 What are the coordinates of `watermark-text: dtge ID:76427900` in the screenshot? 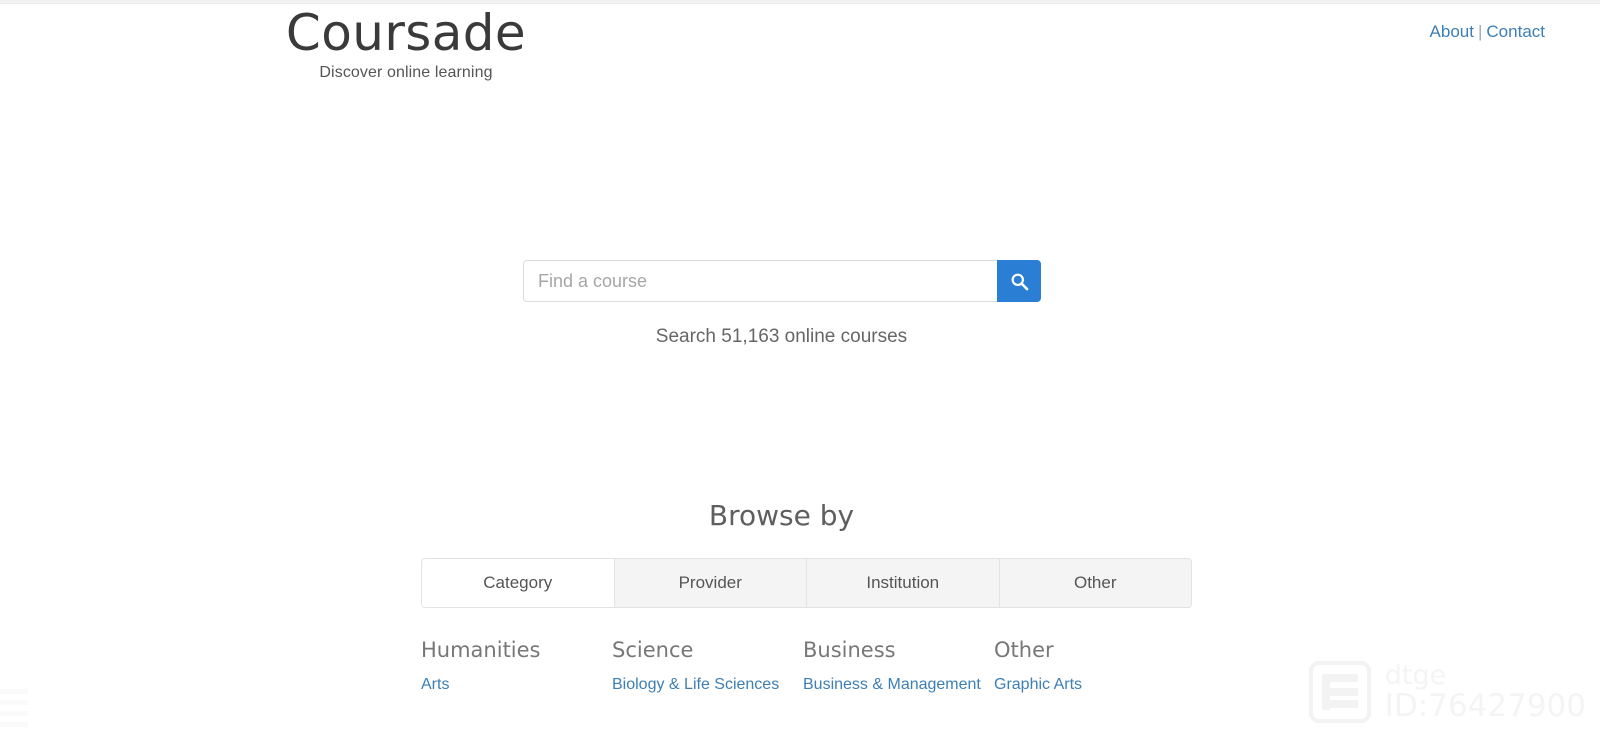 It's located at (1485, 691).